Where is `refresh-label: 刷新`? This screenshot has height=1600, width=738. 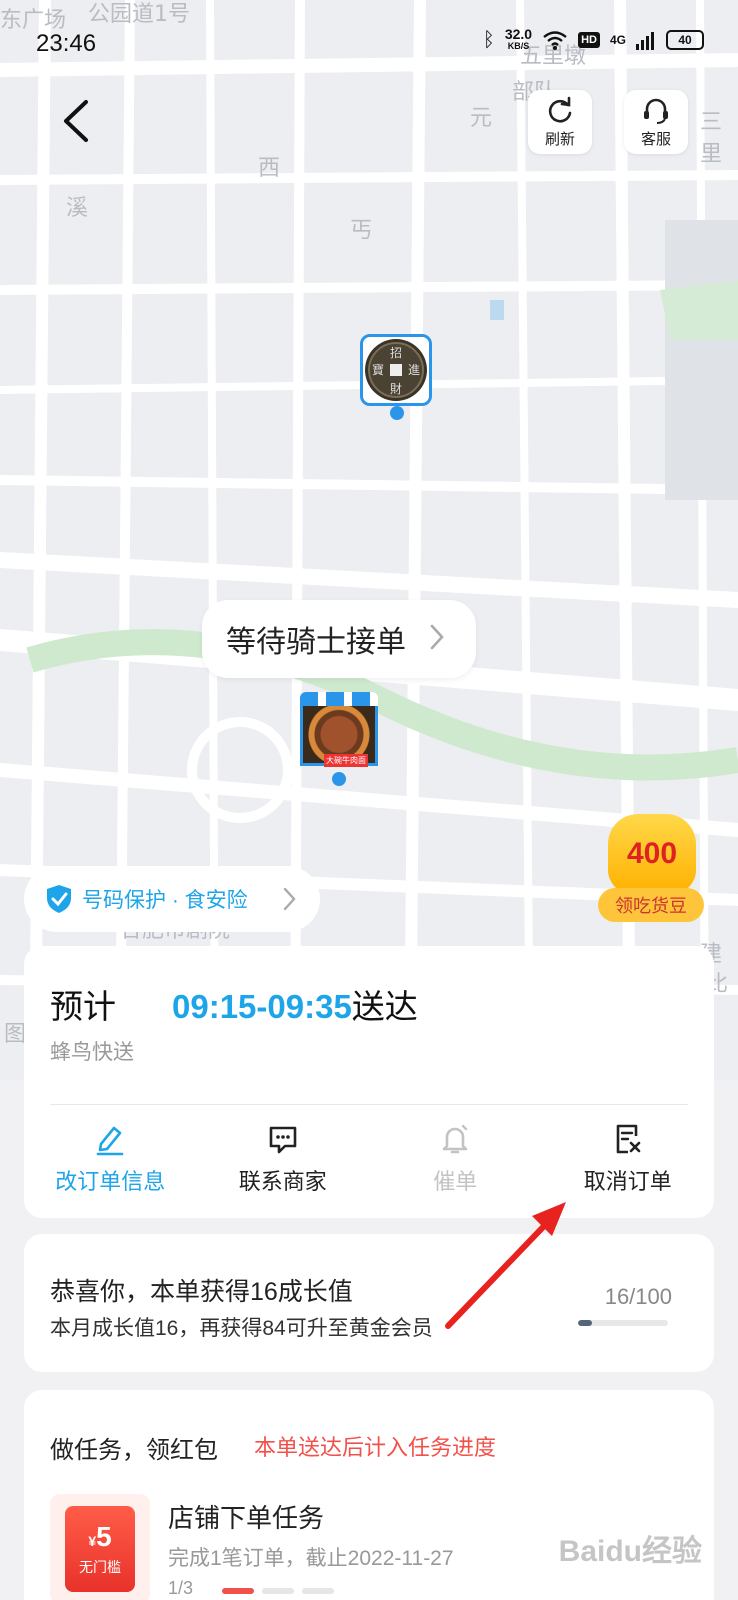
refresh-label: 刷新 is located at coordinates (559, 139).